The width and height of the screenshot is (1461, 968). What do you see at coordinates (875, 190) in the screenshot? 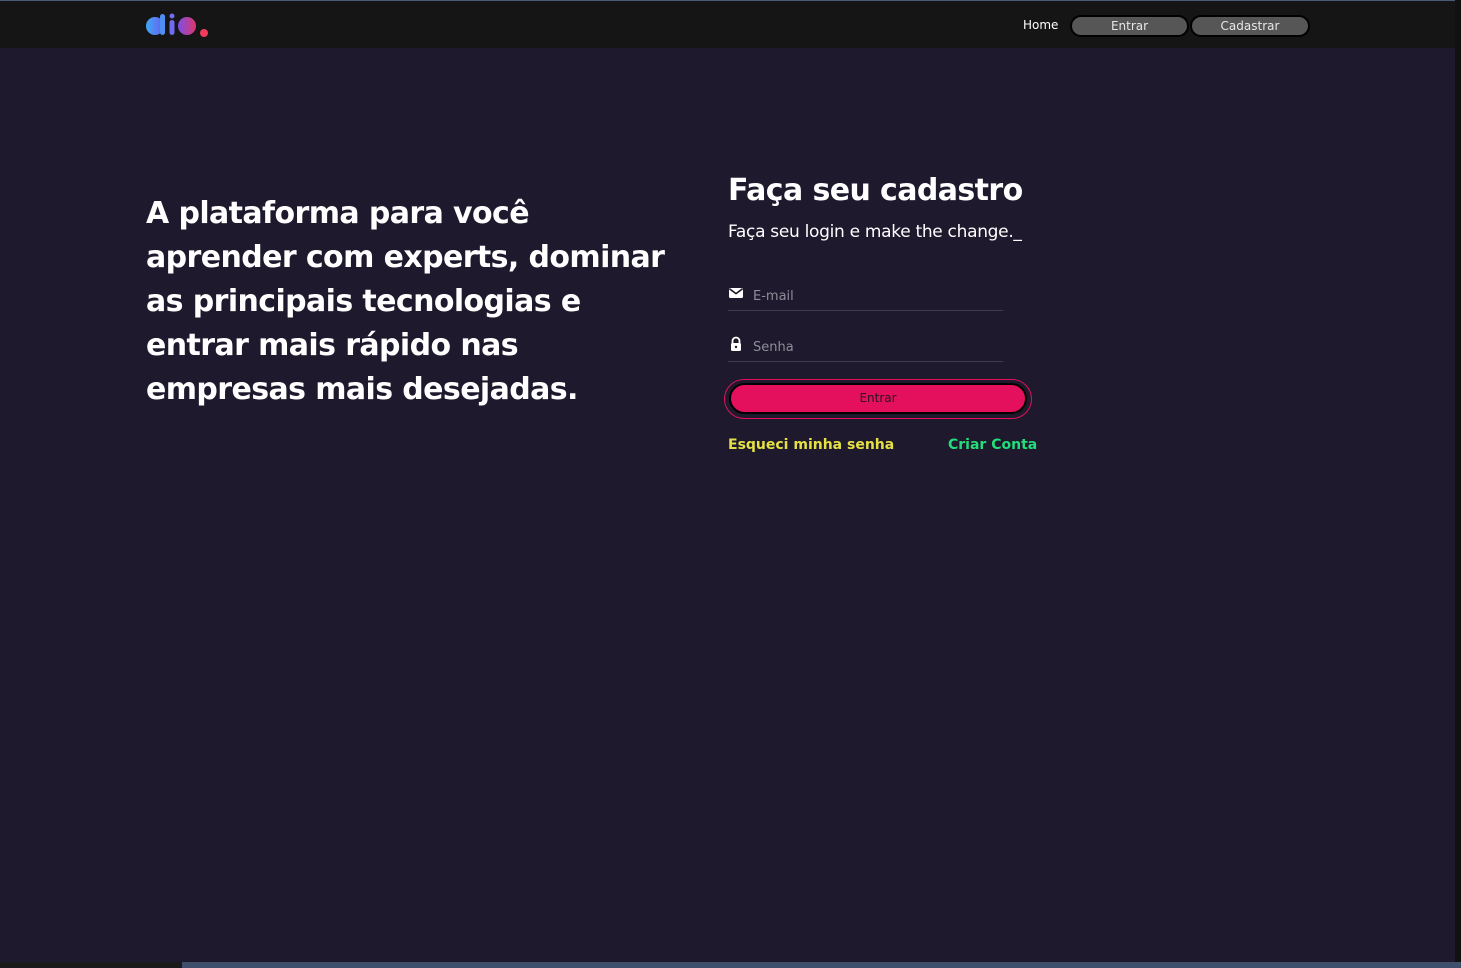
I see `form-title: Faça seu cadastro` at bounding box center [875, 190].